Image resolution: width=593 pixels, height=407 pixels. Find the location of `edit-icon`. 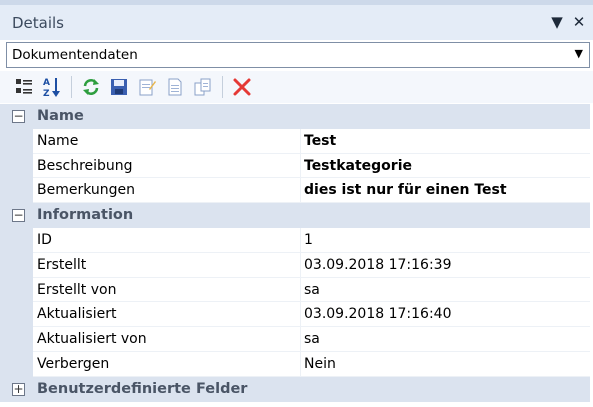

edit-icon is located at coordinates (147, 87).